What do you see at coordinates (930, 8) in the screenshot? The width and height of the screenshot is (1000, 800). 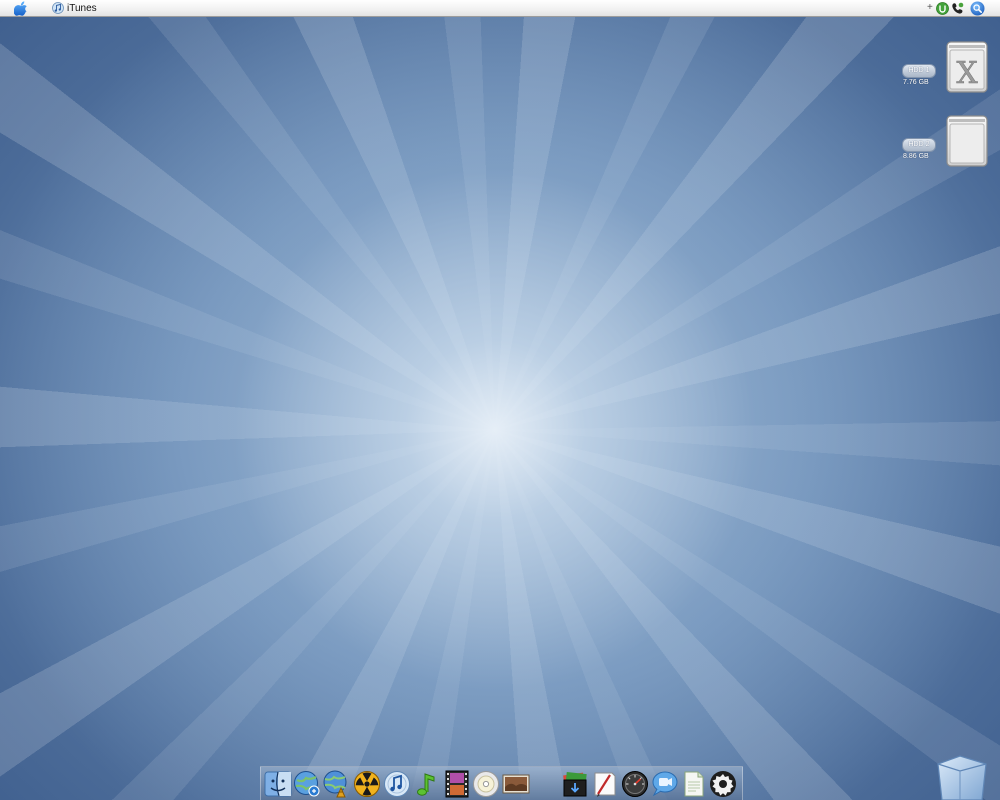 I see `tray-expand-icon: +` at bounding box center [930, 8].